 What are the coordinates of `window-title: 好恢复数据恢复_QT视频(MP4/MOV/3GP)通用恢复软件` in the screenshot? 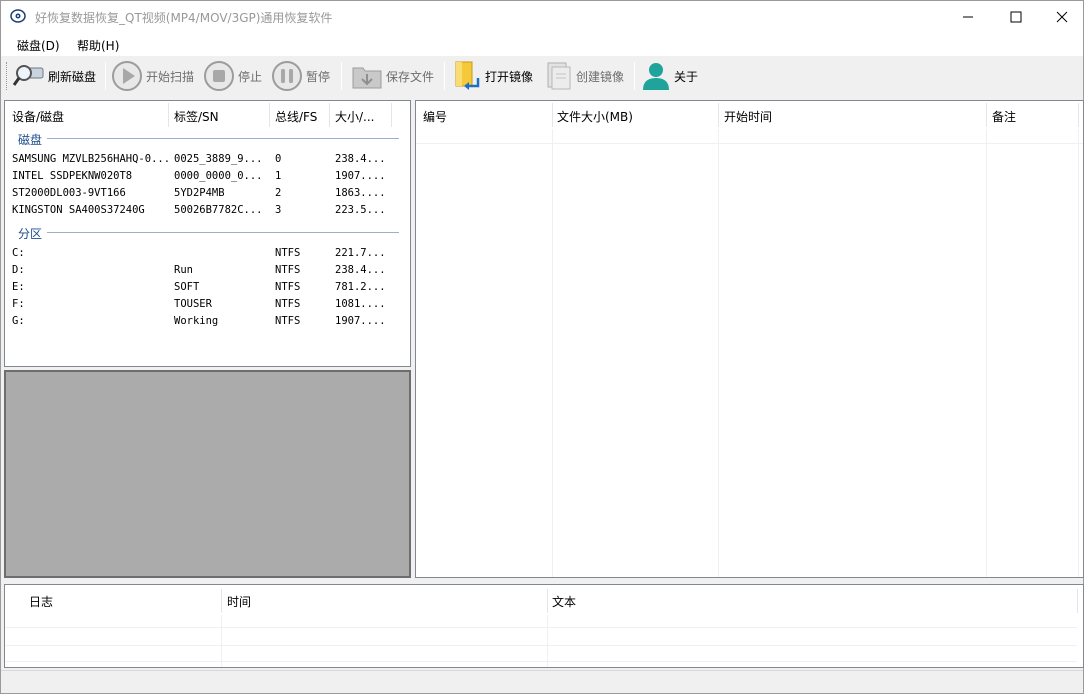 It's located at (184, 18).